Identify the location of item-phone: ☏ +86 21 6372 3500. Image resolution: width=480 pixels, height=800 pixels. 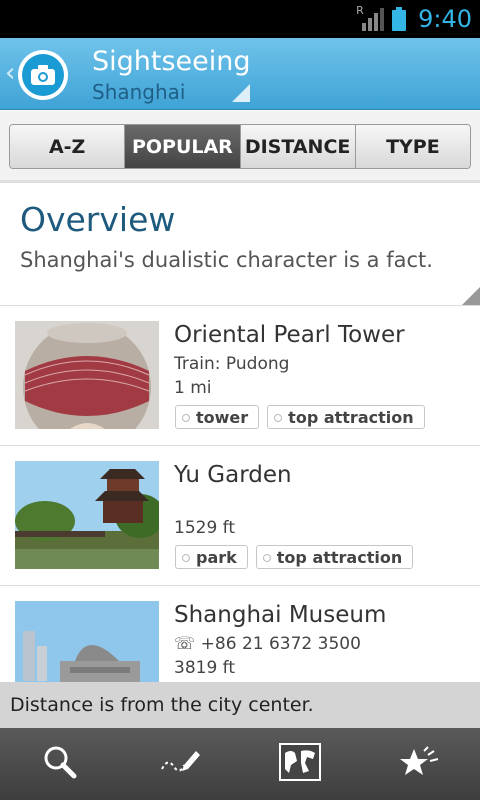
(267, 644).